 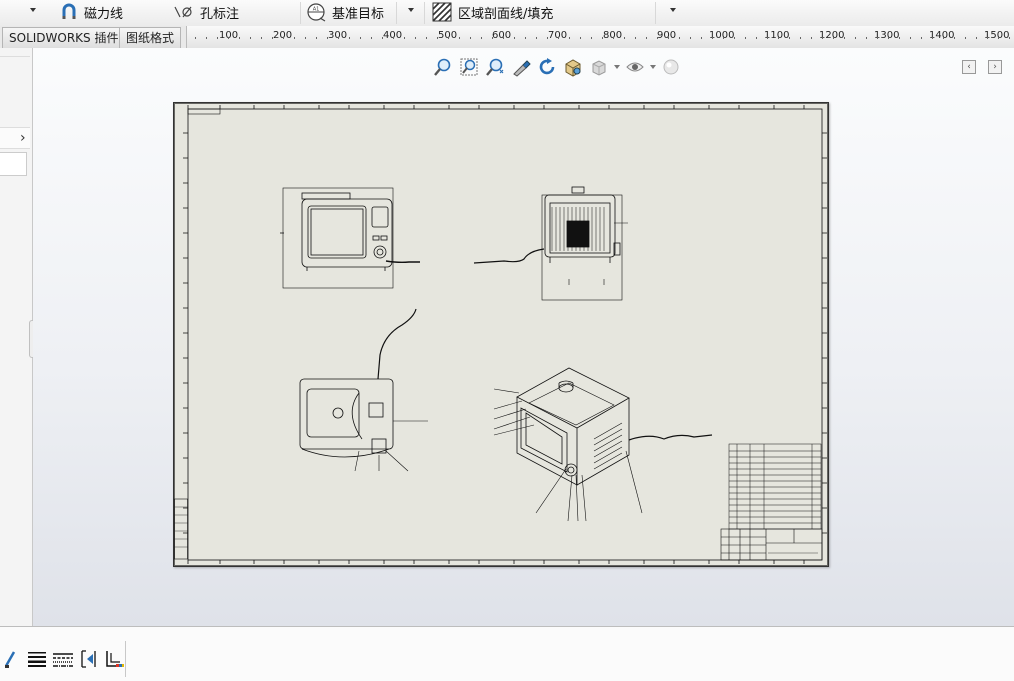 What do you see at coordinates (104, 14) in the screenshot?
I see `magnet-line-label: 磁力线` at bounding box center [104, 14].